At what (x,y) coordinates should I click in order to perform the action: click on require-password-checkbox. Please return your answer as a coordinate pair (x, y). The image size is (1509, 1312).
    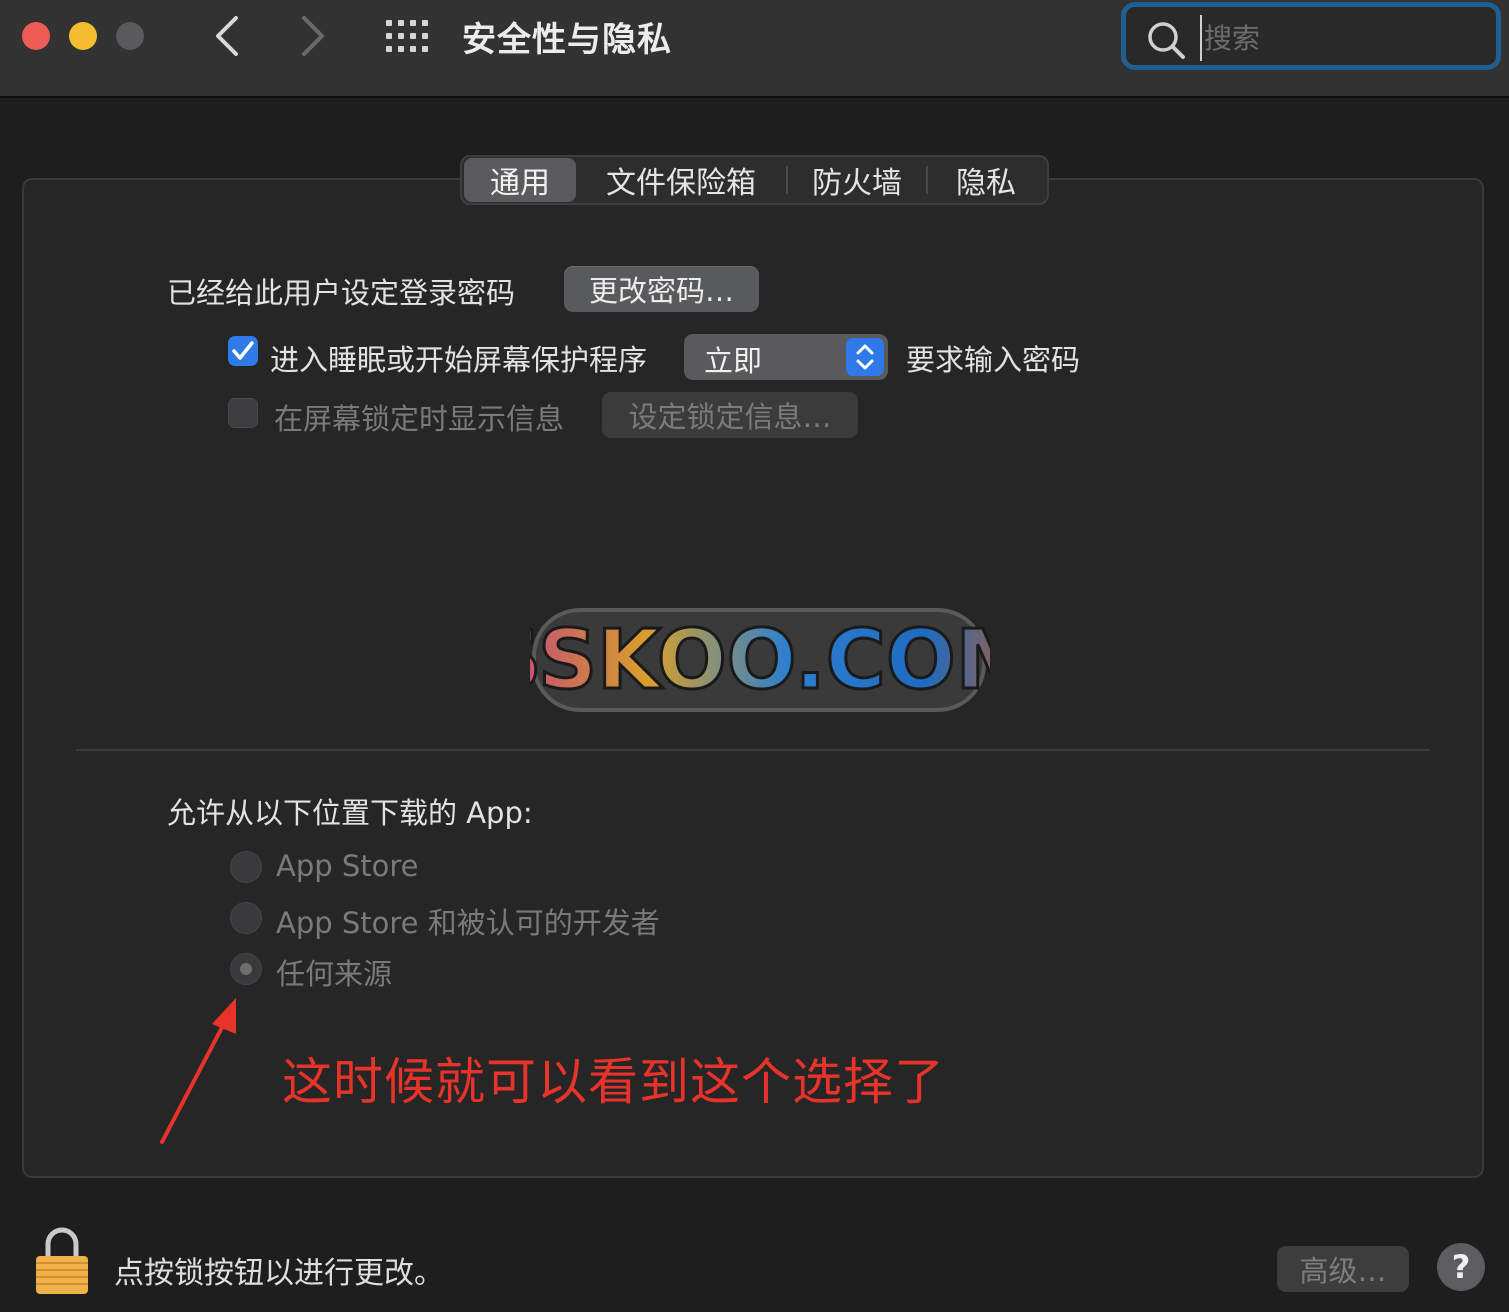
    Looking at the image, I should click on (243, 351).